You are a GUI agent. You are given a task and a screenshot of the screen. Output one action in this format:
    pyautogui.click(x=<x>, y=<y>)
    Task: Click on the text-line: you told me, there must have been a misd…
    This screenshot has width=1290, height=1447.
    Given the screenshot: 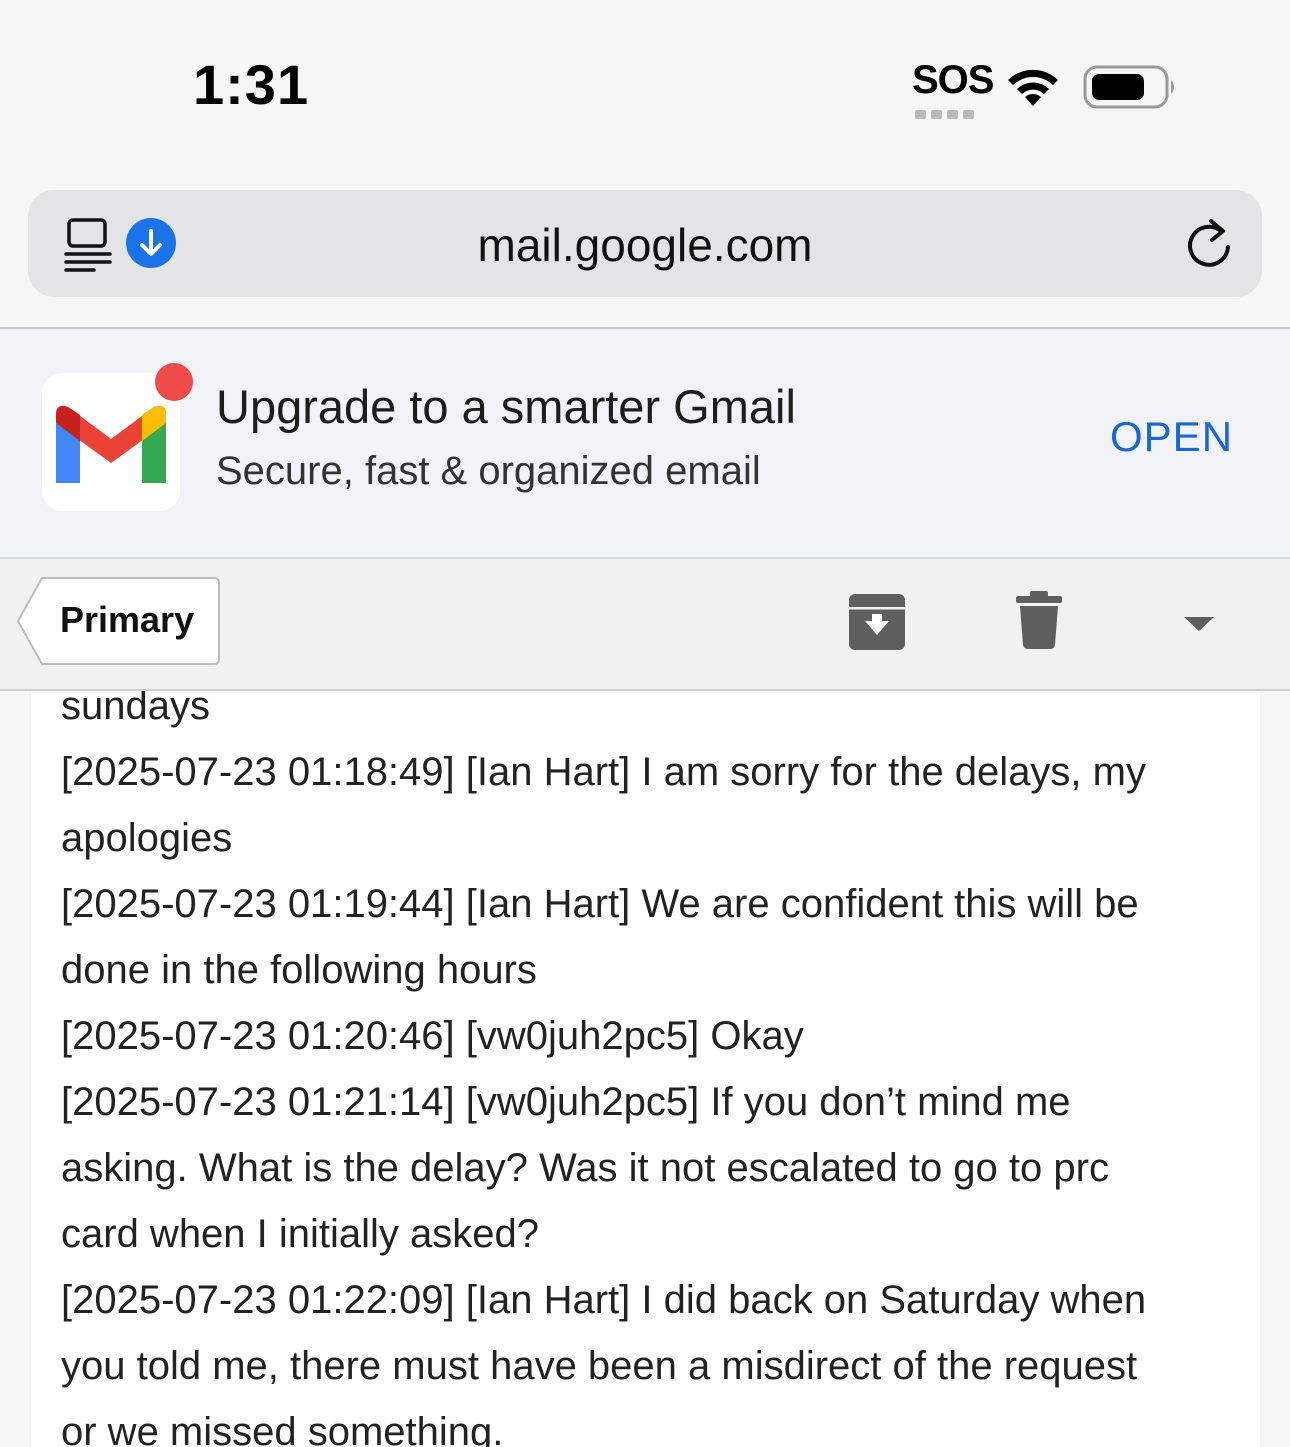 What is the action you would take?
    pyautogui.click(x=599, y=1366)
    